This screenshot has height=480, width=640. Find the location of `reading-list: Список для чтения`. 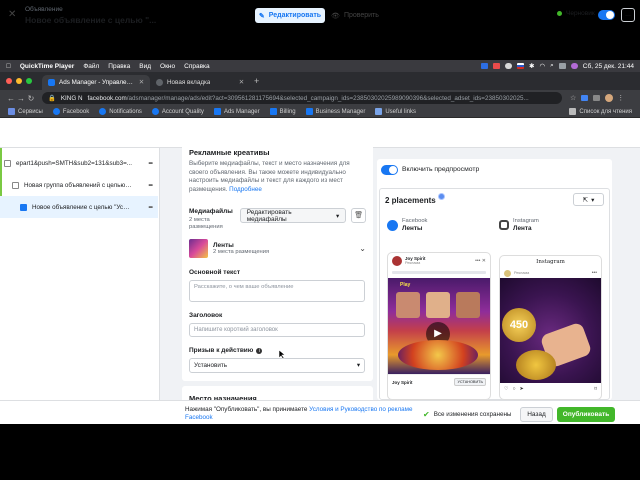

reading-list: Список для чтения is located at coordinates (600, 111).